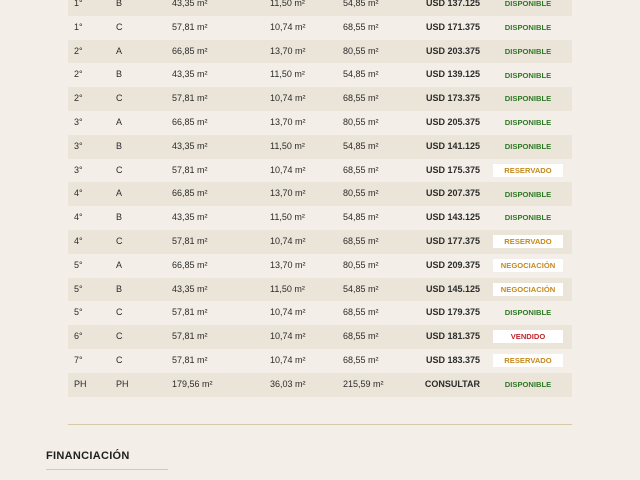 The height and width of the screenshot is (480, 640). I want to click on precio-cell: USD 181.375, so click(452, 336).